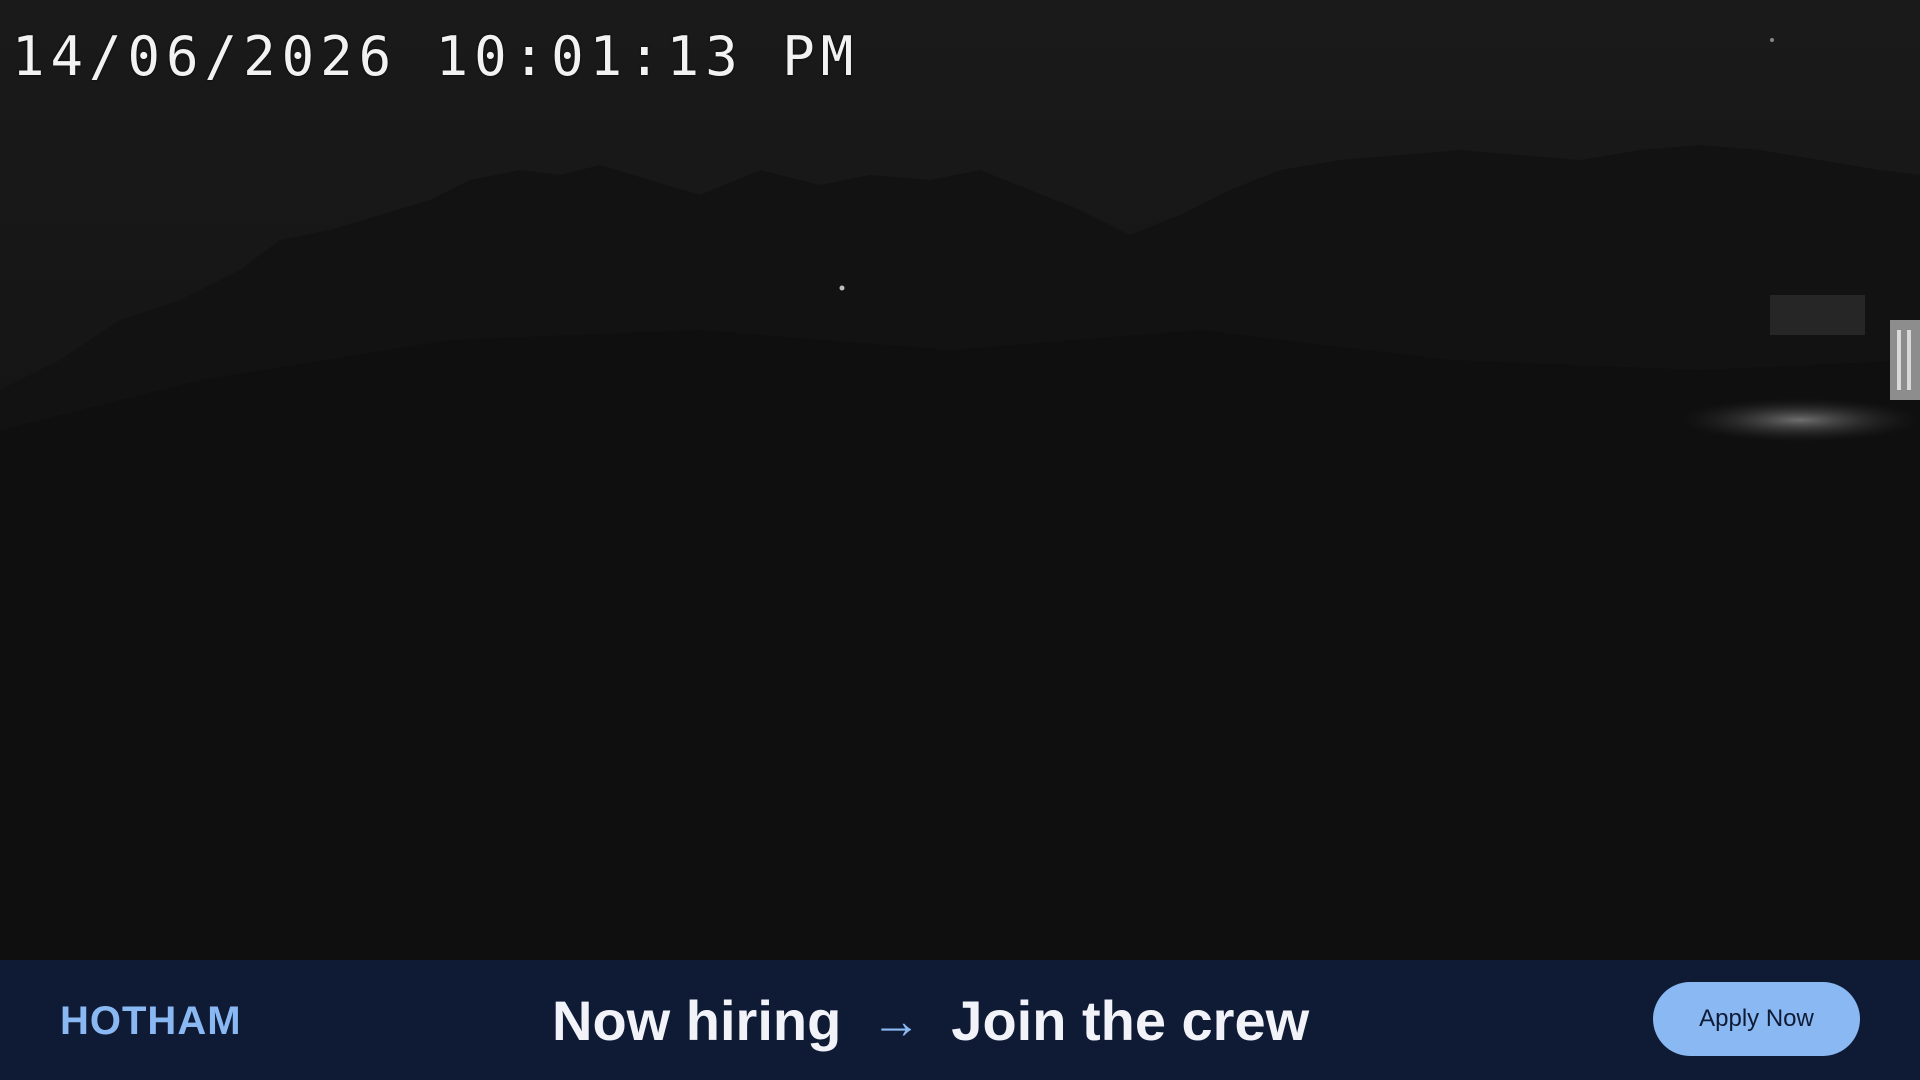  I want to click on arrow-right-icon: →, so click(896, 1021).